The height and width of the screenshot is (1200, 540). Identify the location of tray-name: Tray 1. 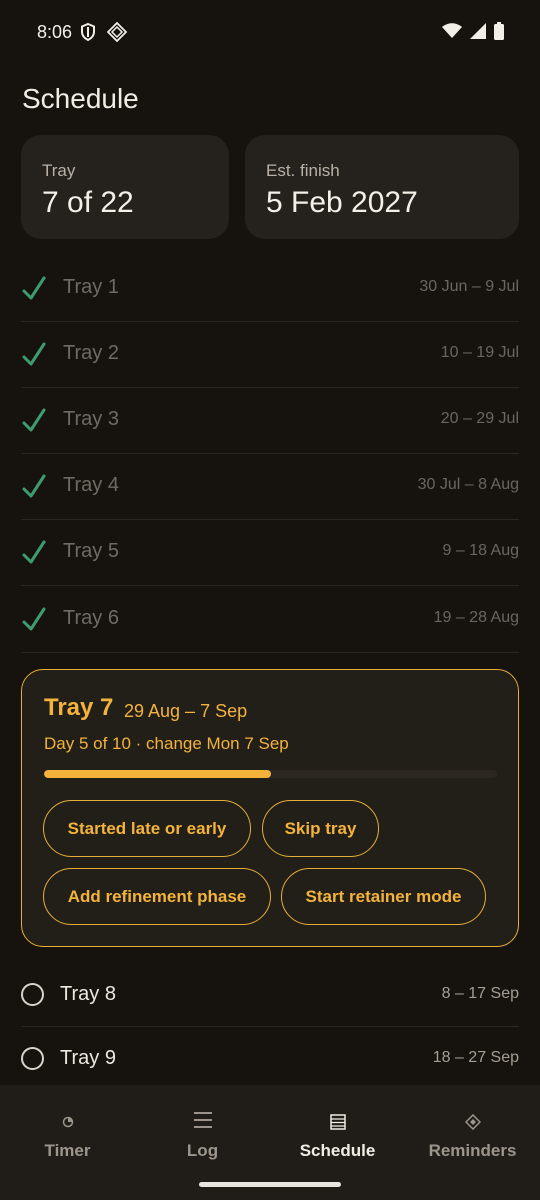
(91, 287).